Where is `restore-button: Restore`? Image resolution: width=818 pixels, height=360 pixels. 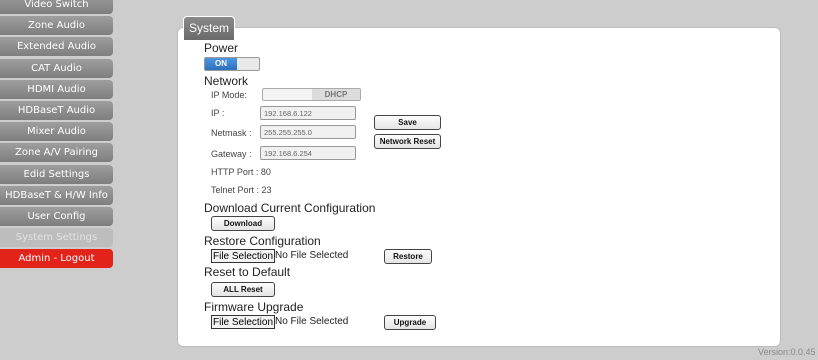 restore-button: Restore is located at coordinates (408, 256).